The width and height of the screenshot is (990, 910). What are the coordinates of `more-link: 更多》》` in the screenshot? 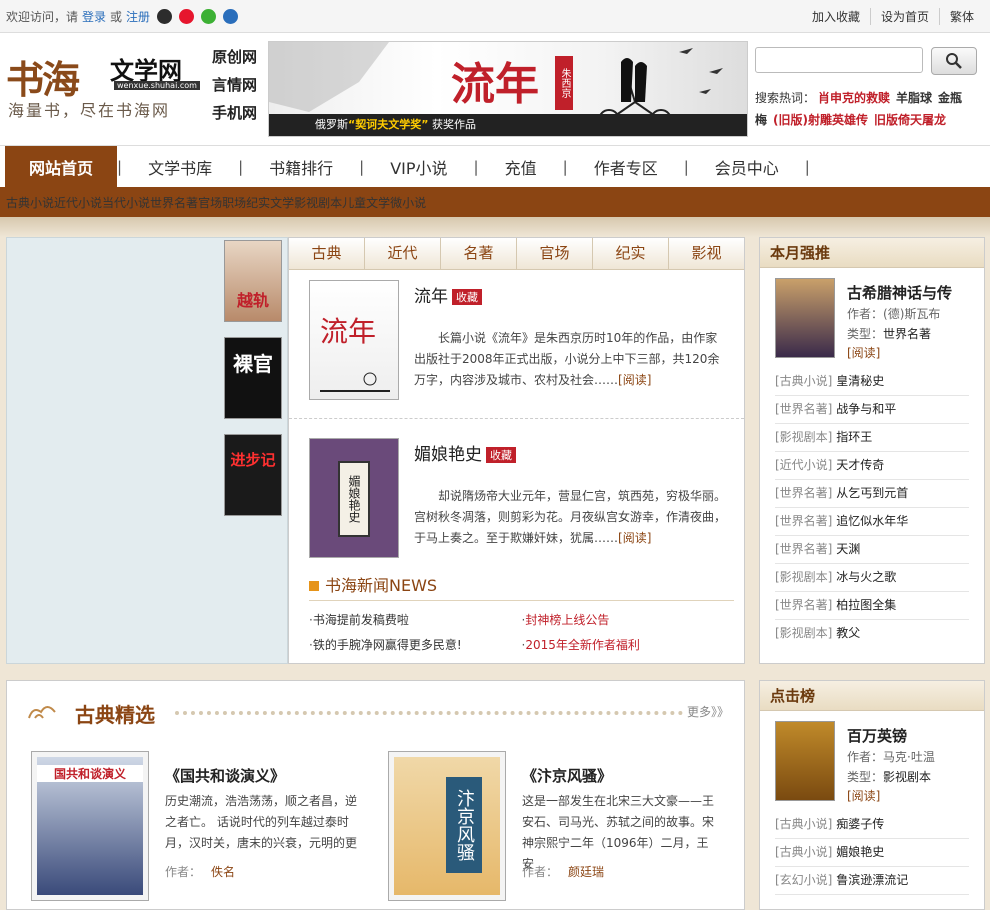 It's located at (708, 711).